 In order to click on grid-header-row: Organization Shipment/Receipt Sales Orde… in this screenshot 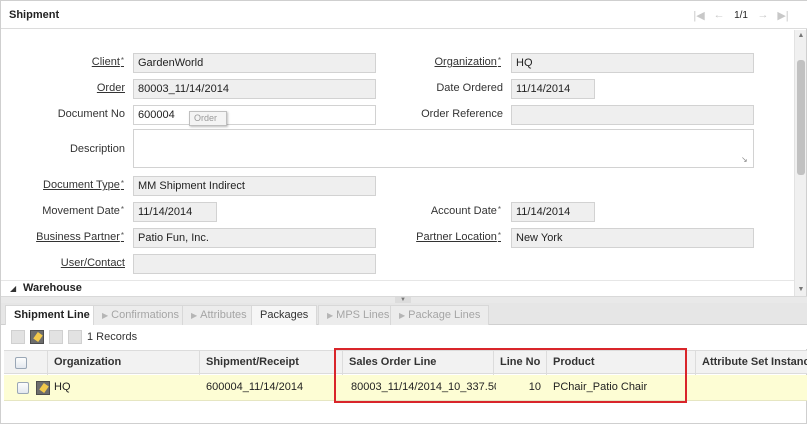, I will do `click(405, 362)`.